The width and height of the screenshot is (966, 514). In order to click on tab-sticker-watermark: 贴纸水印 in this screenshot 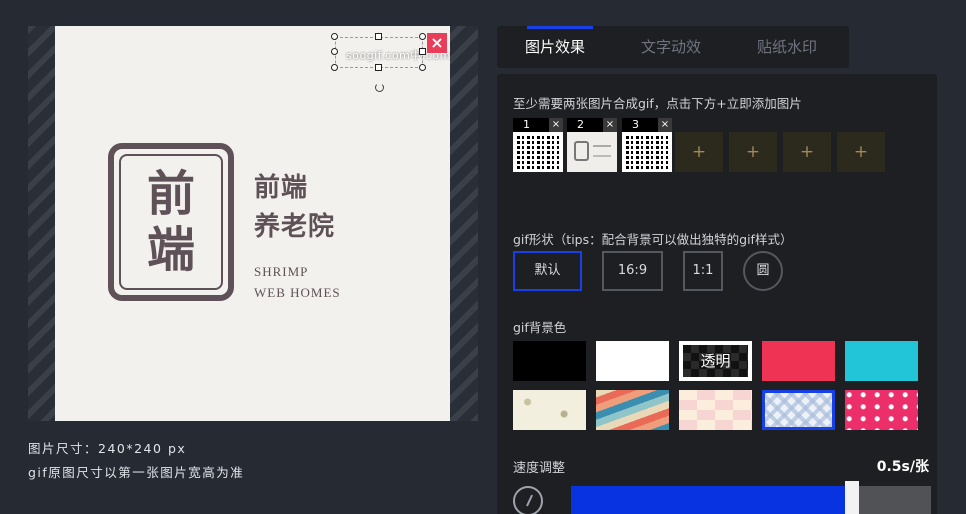, I will do `click(787, 47)`.